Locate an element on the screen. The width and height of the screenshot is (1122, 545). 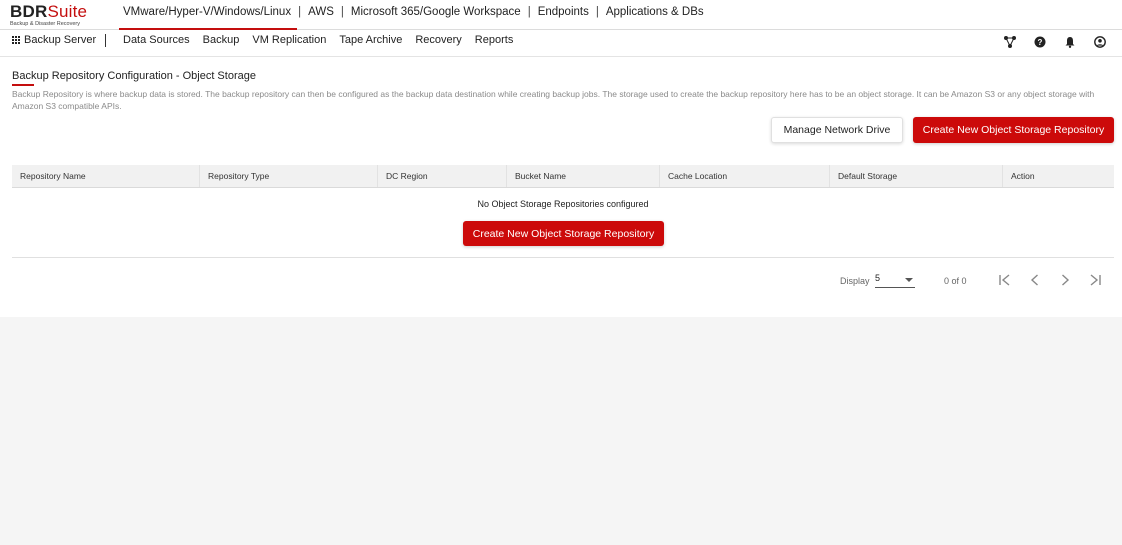
display-label: Display is located at coordinates (855, 281).